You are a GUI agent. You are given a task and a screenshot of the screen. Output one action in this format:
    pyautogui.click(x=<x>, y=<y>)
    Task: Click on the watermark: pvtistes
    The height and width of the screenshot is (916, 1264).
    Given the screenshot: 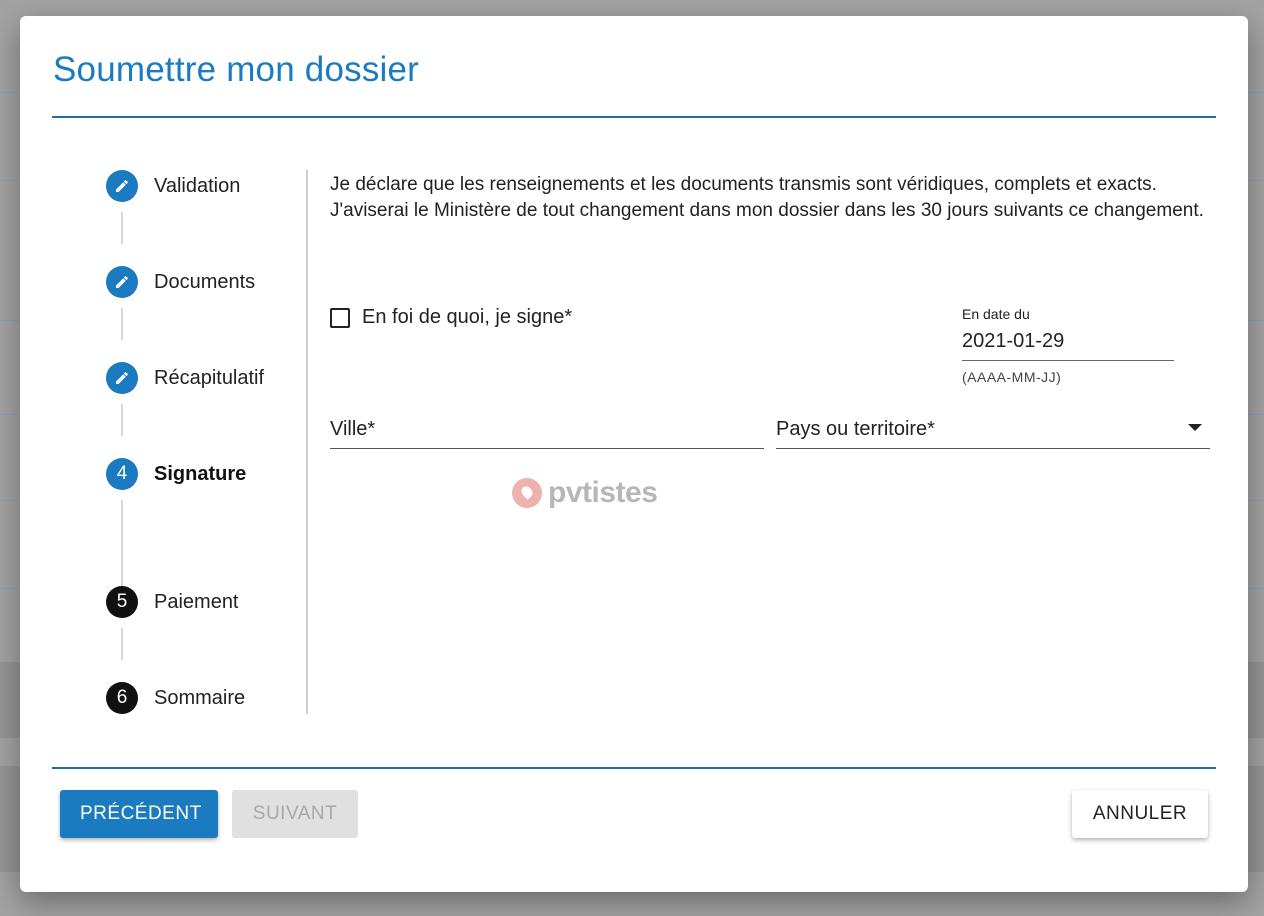 What is the action you would take?
    pyautogui.click(x=585, y=493)
    